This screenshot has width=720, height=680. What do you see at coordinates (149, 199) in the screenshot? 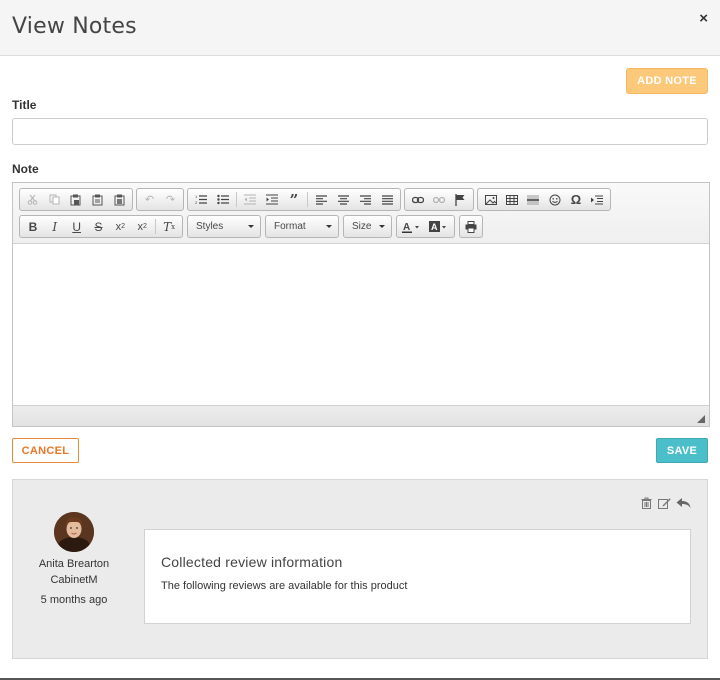
I see `undo-icon: ↶` at bounding box center [149, 199].